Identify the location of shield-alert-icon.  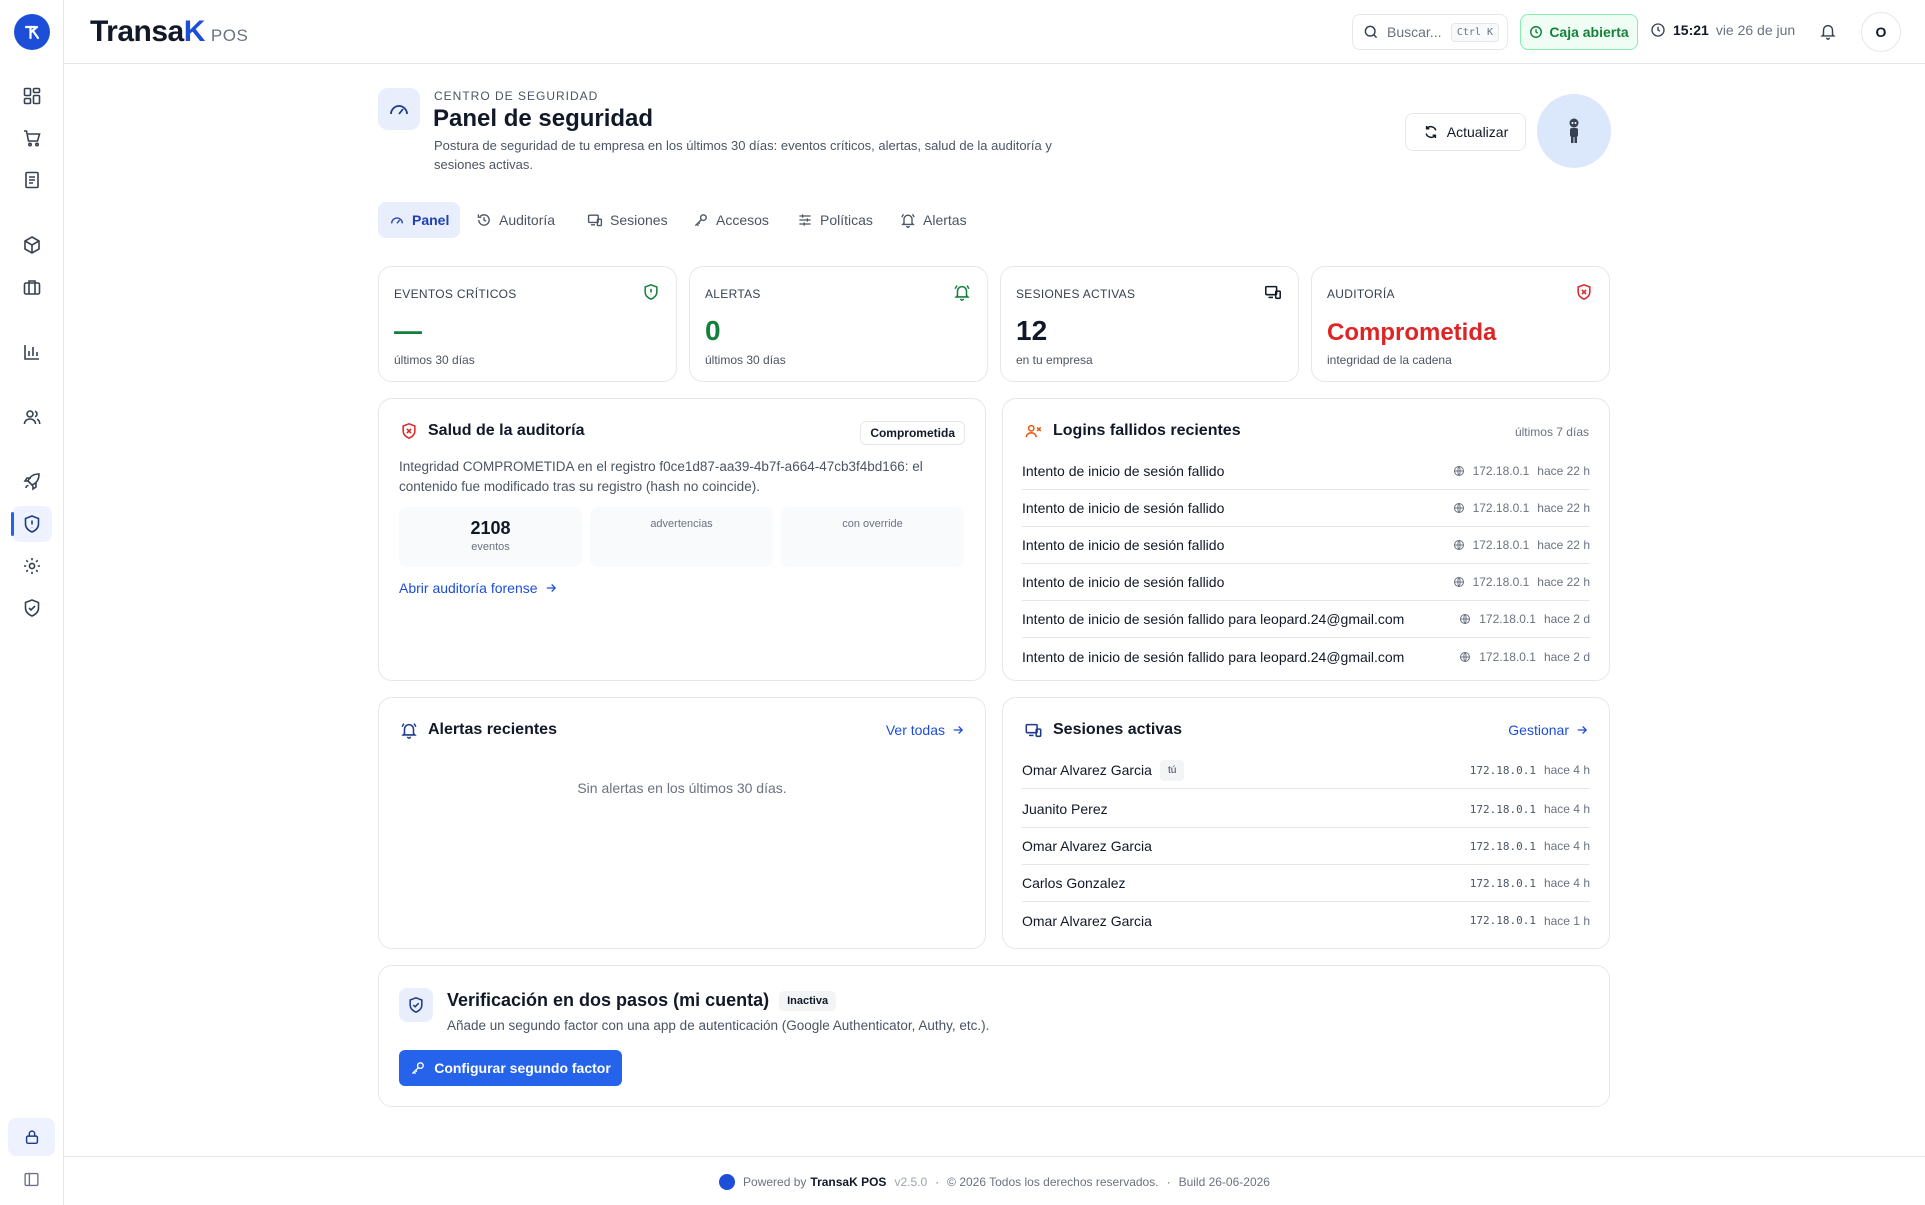
(651, 292).